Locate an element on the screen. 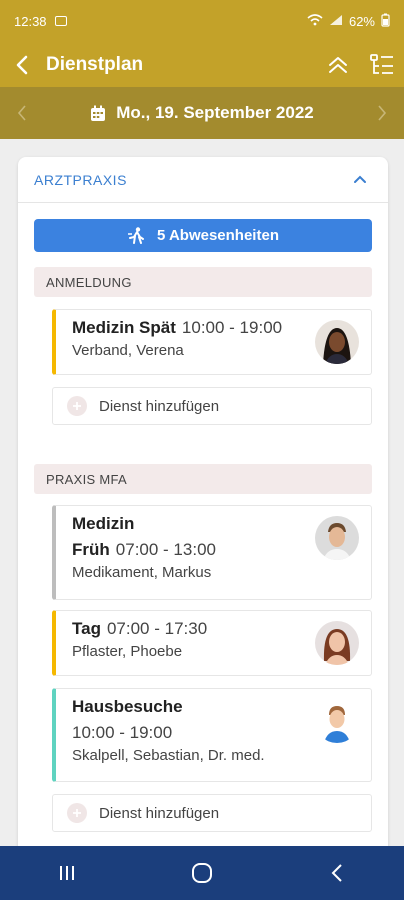 This screenshot has width=404, height=900. gallery-icon is located at coordinates (60, 21).